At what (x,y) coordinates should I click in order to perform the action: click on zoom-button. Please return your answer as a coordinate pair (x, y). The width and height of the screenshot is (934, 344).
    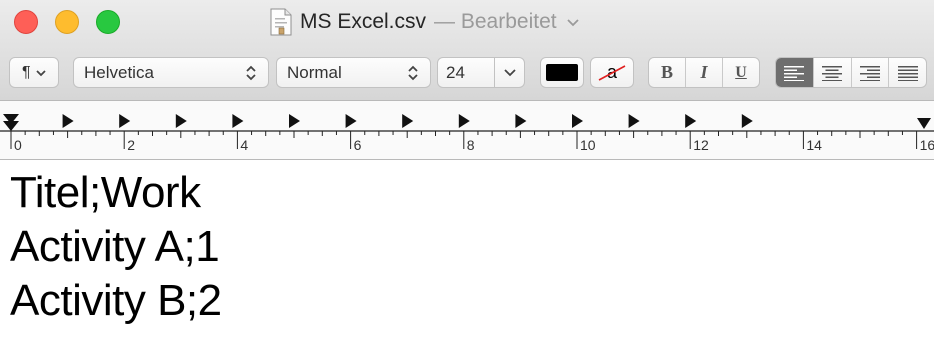
    Looking at the image, I should click on (108, 22).